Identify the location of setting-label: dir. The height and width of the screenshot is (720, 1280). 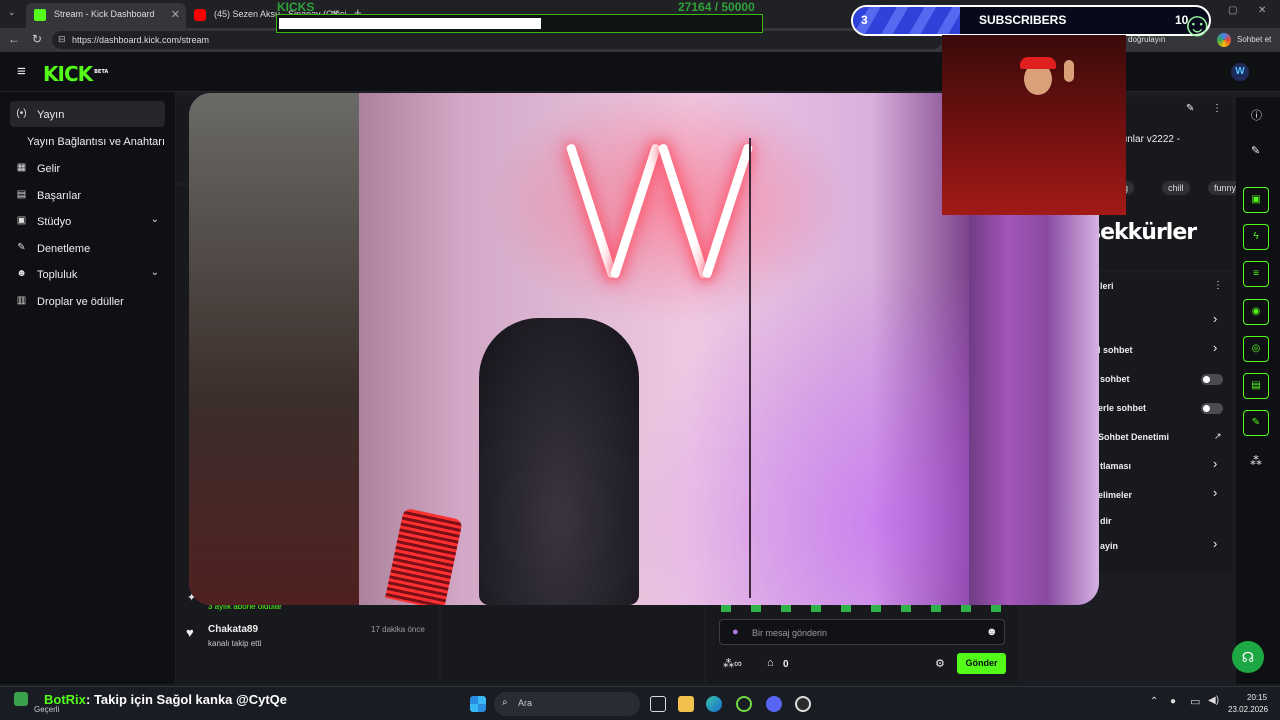
(1106, 521).